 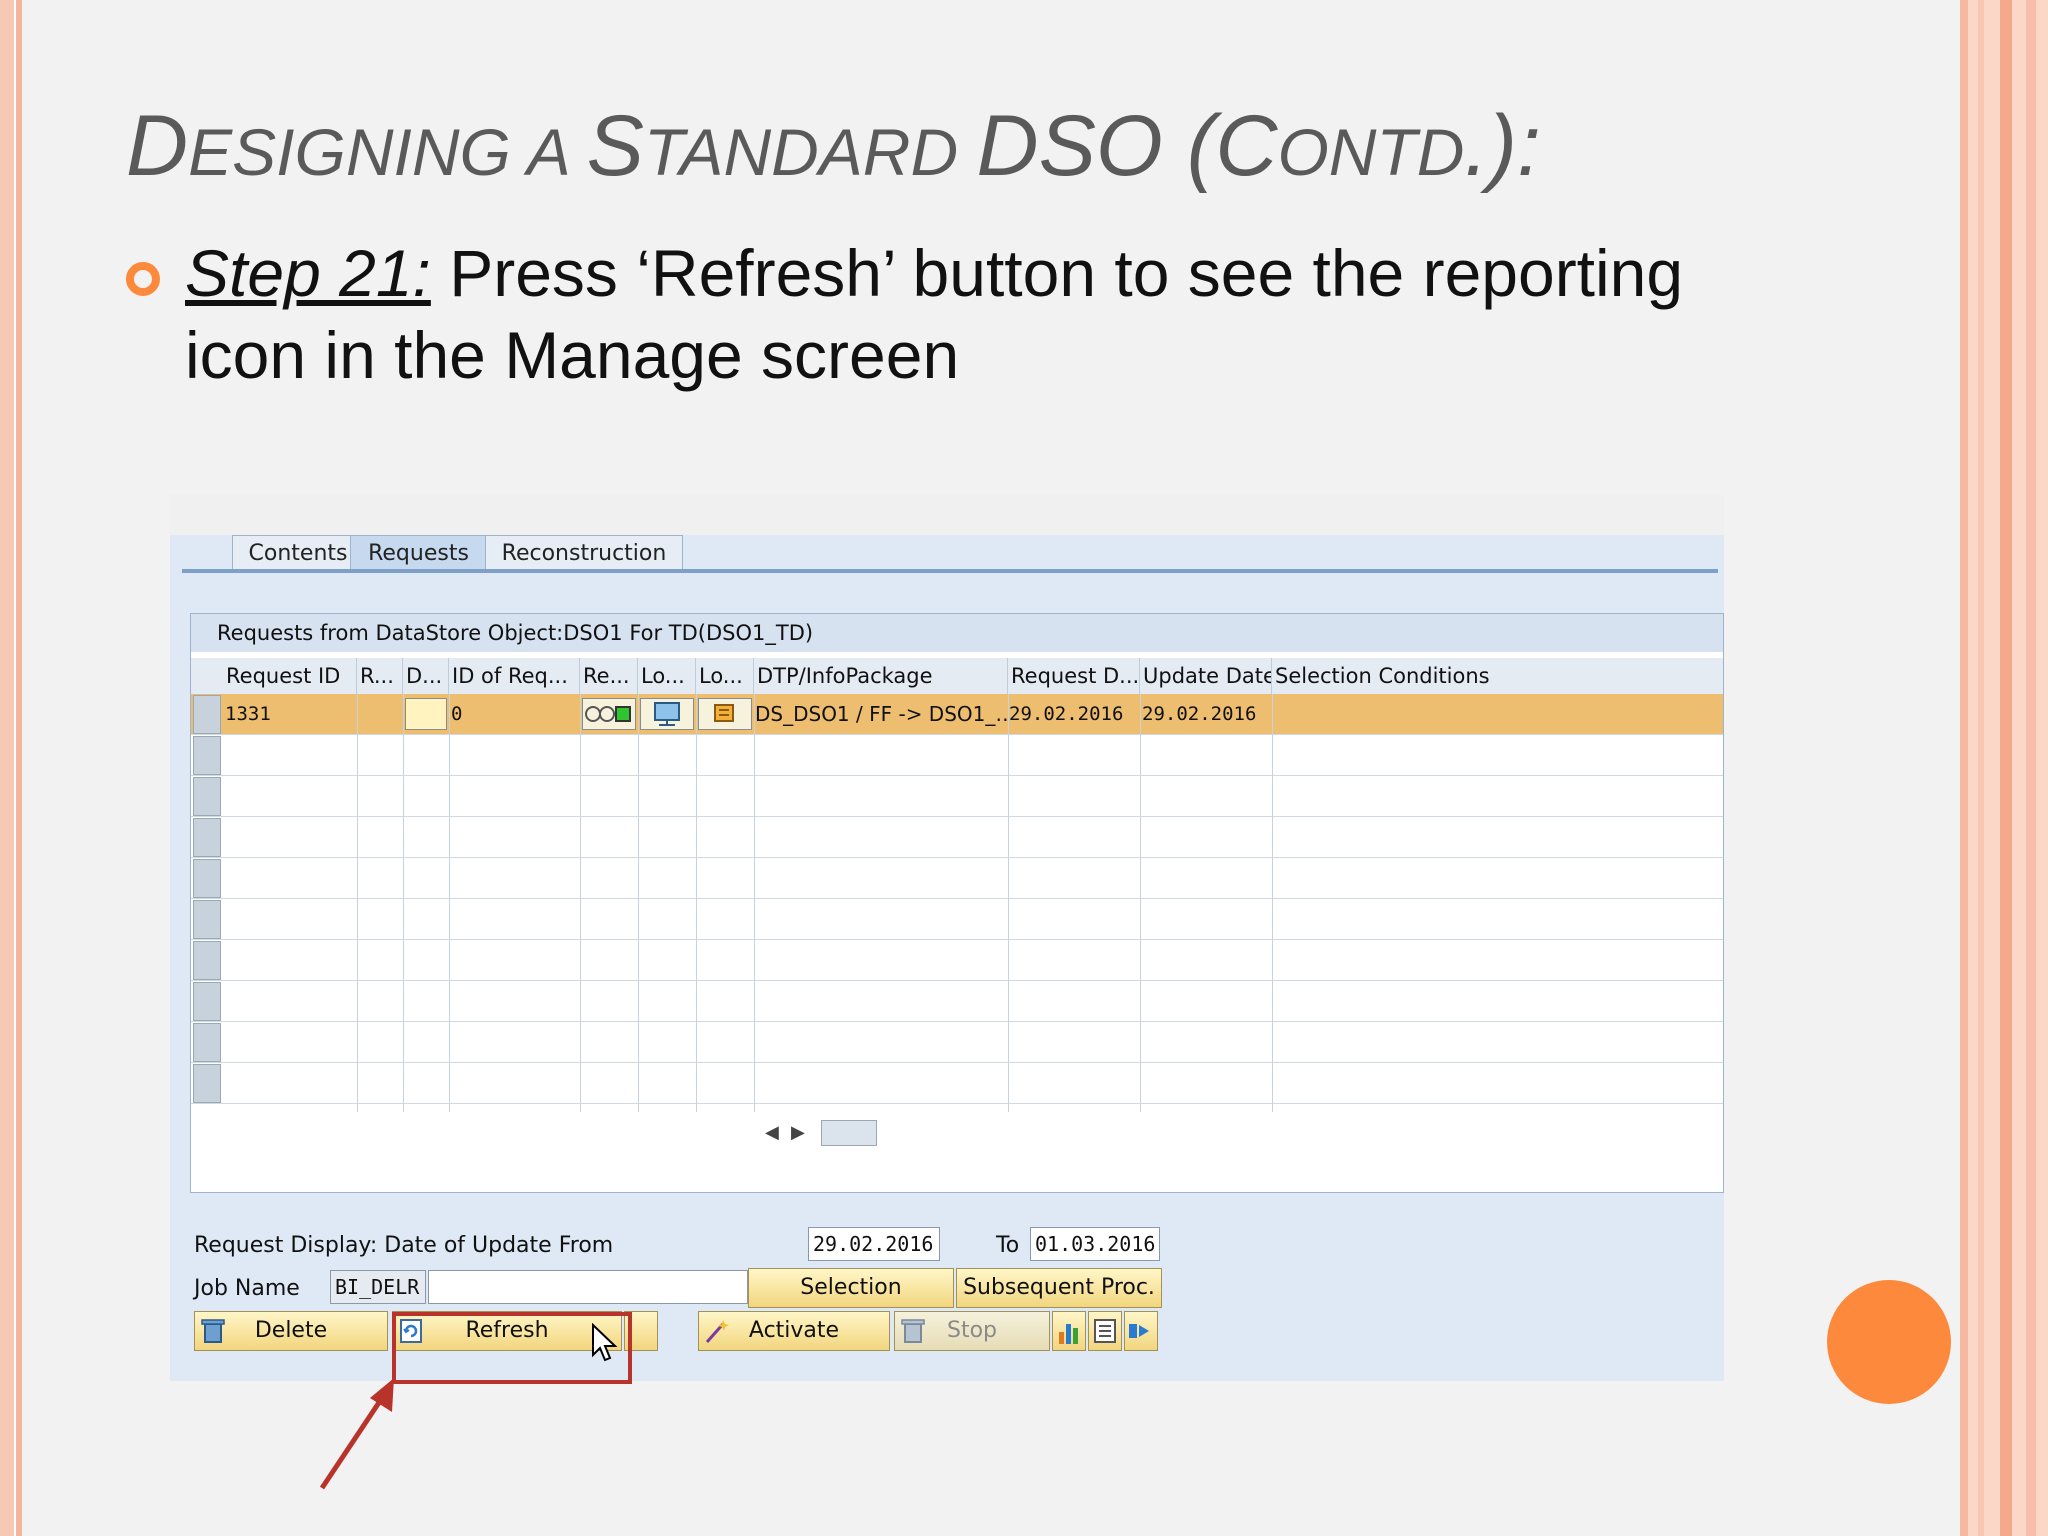 I want to click on slide-title: DESIGNING A STANDARD DSO (CONTD.):, so click(x=1026, y=149).